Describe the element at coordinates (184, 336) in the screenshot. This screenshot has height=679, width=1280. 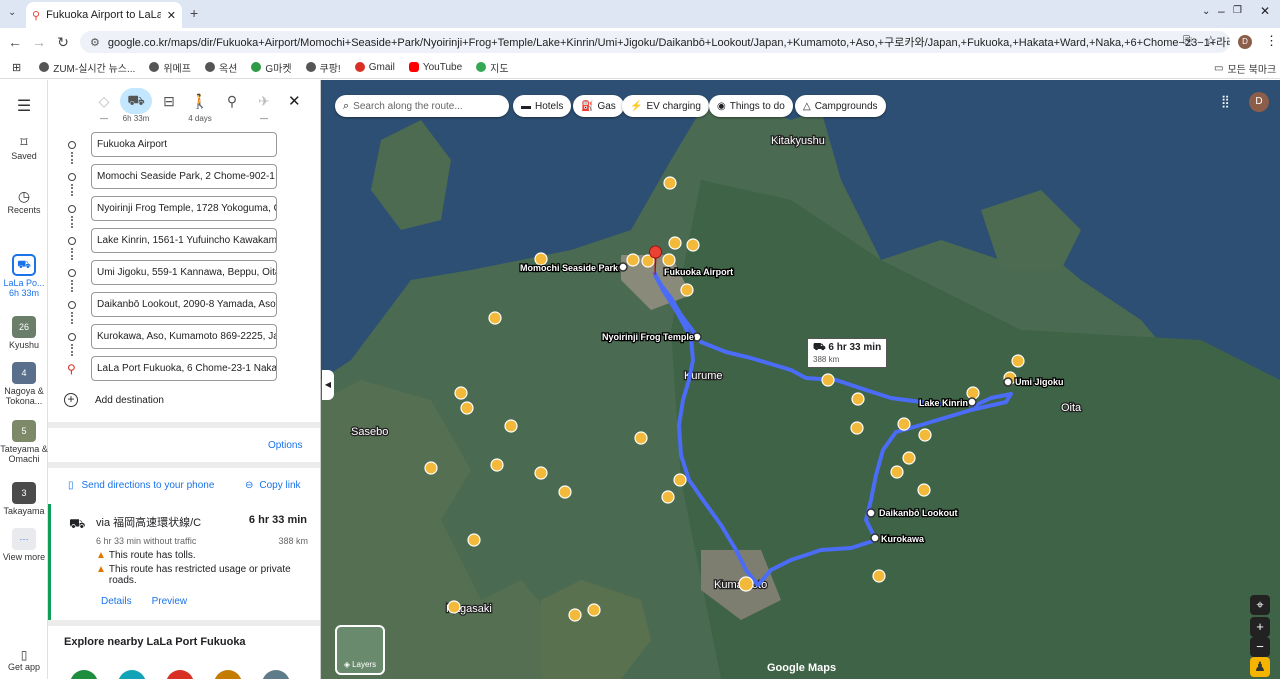
I see `waypoint-input: Kurokawa, Aso, Kumamoto 869-2225, Jap` at that location.